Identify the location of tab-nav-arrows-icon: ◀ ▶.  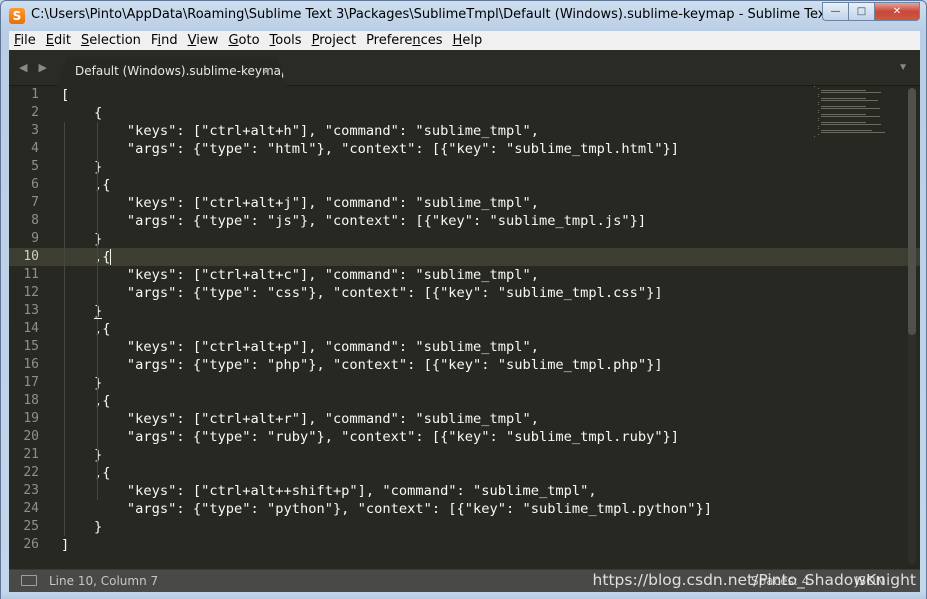
(35, 67).